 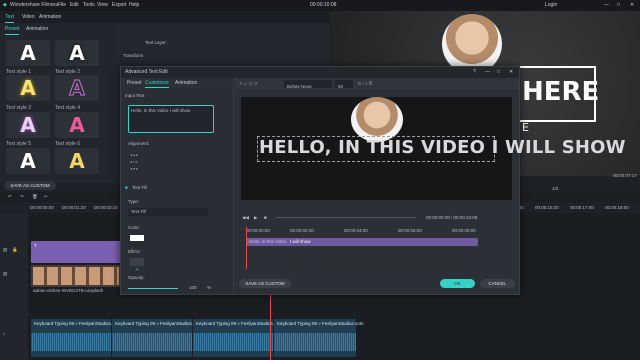 I want to click on menu-file: File, so click(x=62, y=5).